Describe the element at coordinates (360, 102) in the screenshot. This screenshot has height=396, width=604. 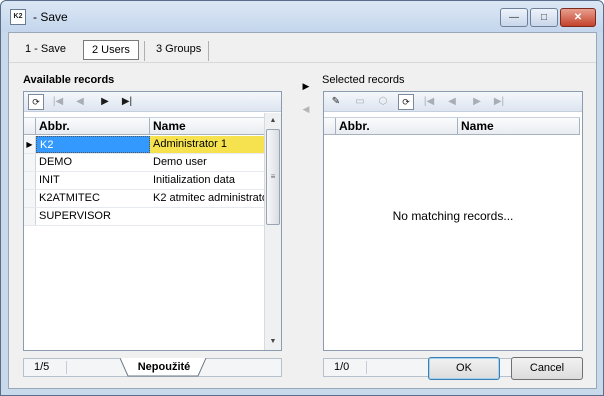
I see `open-folder-icon: ▭` at that location.